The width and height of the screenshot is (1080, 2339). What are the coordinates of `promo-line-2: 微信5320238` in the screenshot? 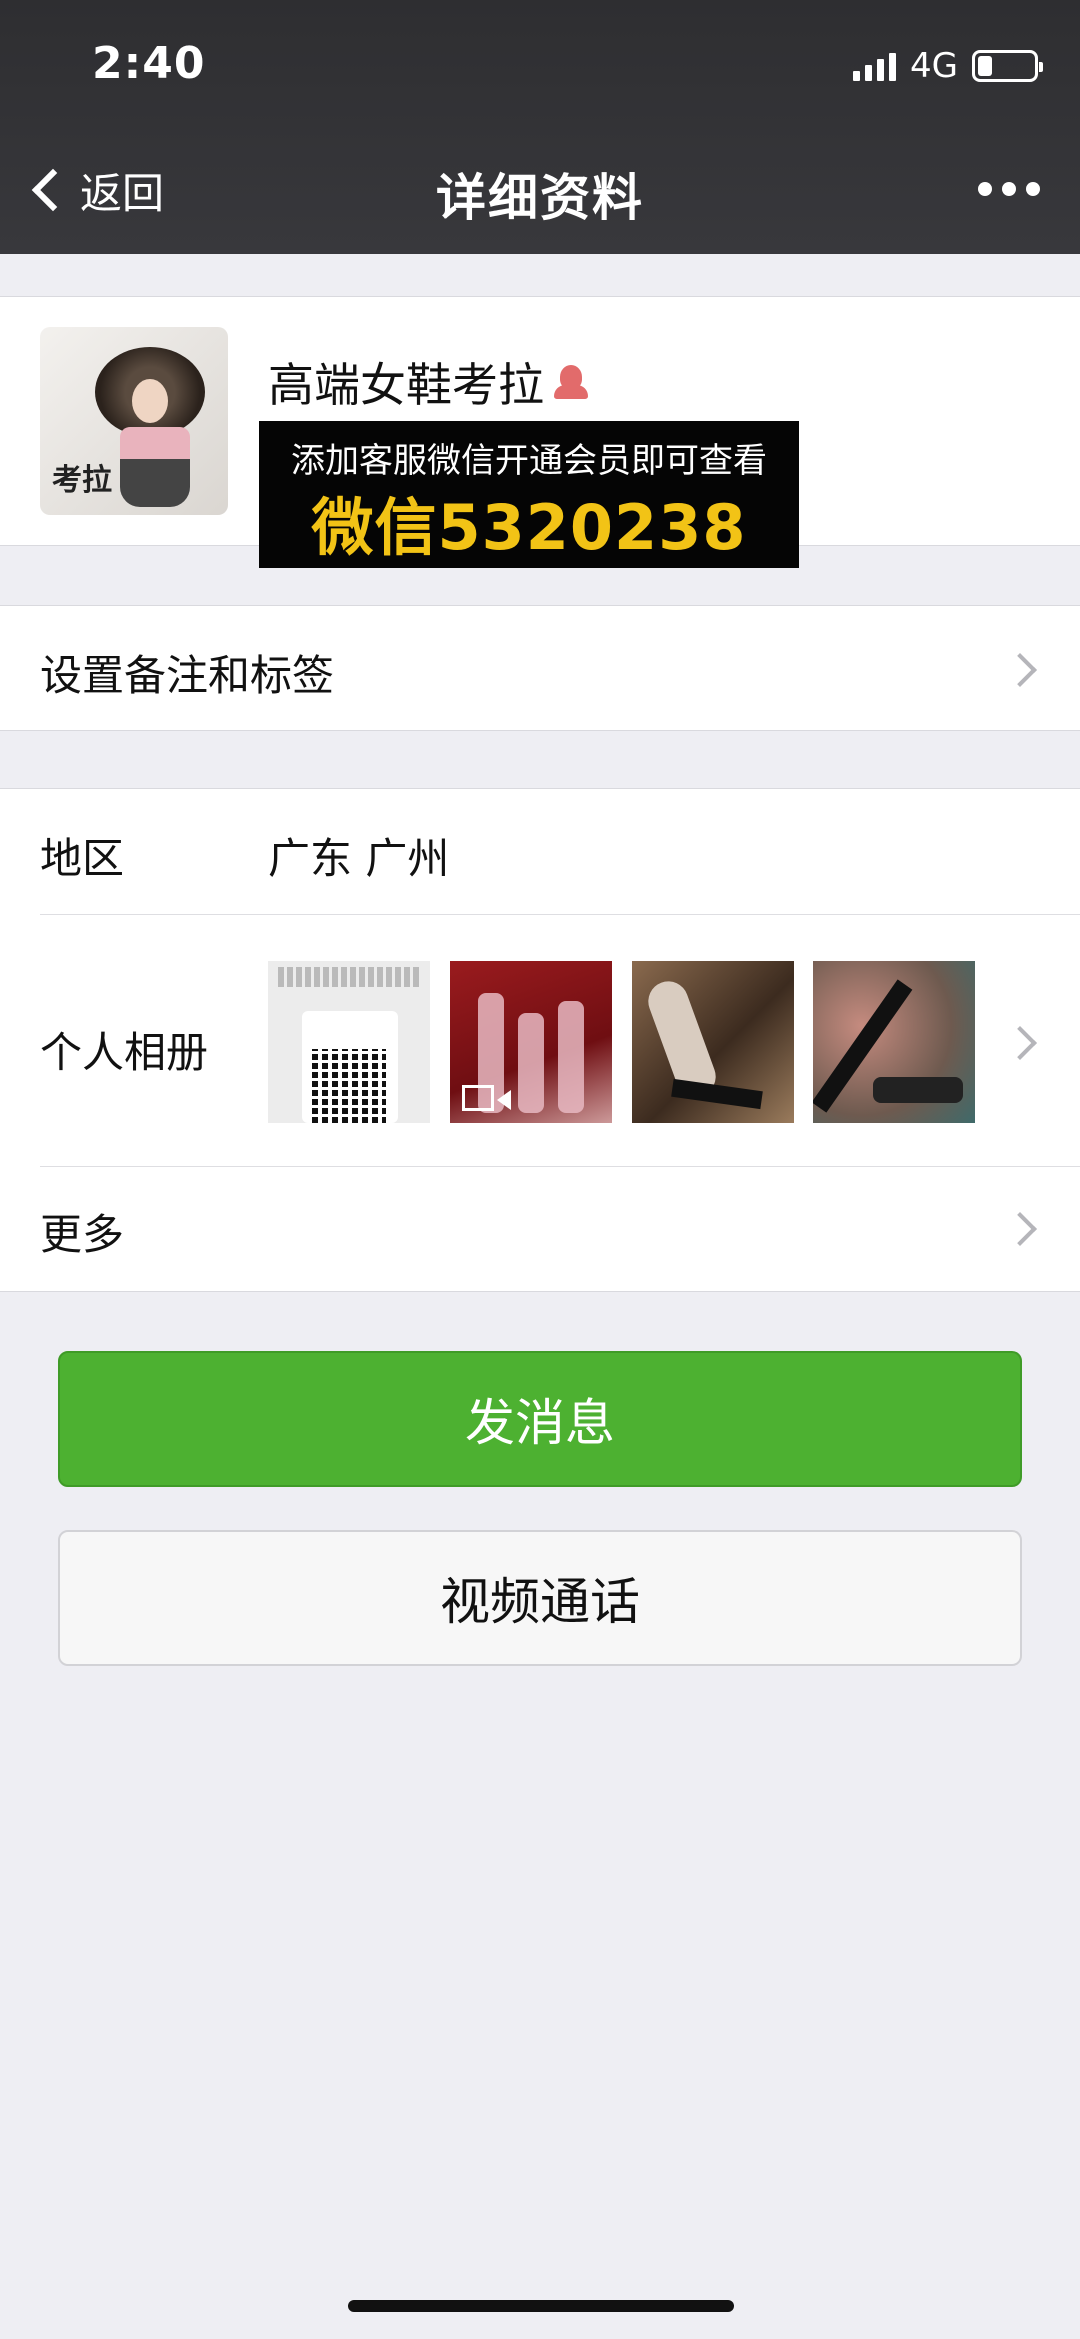 It's located at (529, 527).